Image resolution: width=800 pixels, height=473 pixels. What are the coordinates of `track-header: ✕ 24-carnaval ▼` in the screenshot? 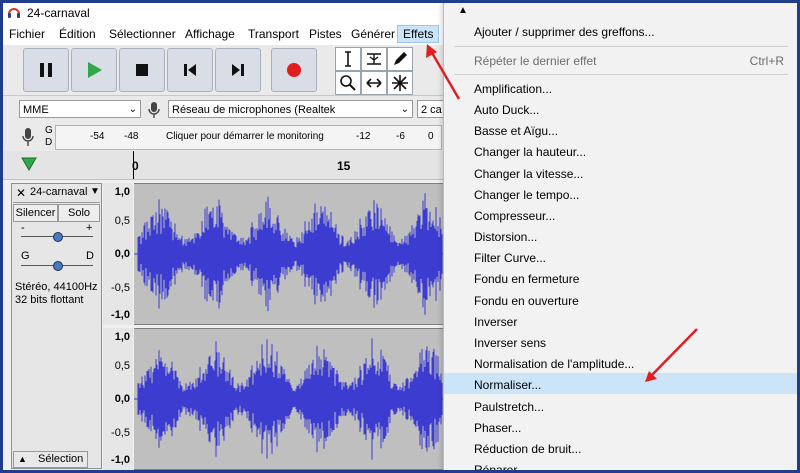 It's located at (56, 194).